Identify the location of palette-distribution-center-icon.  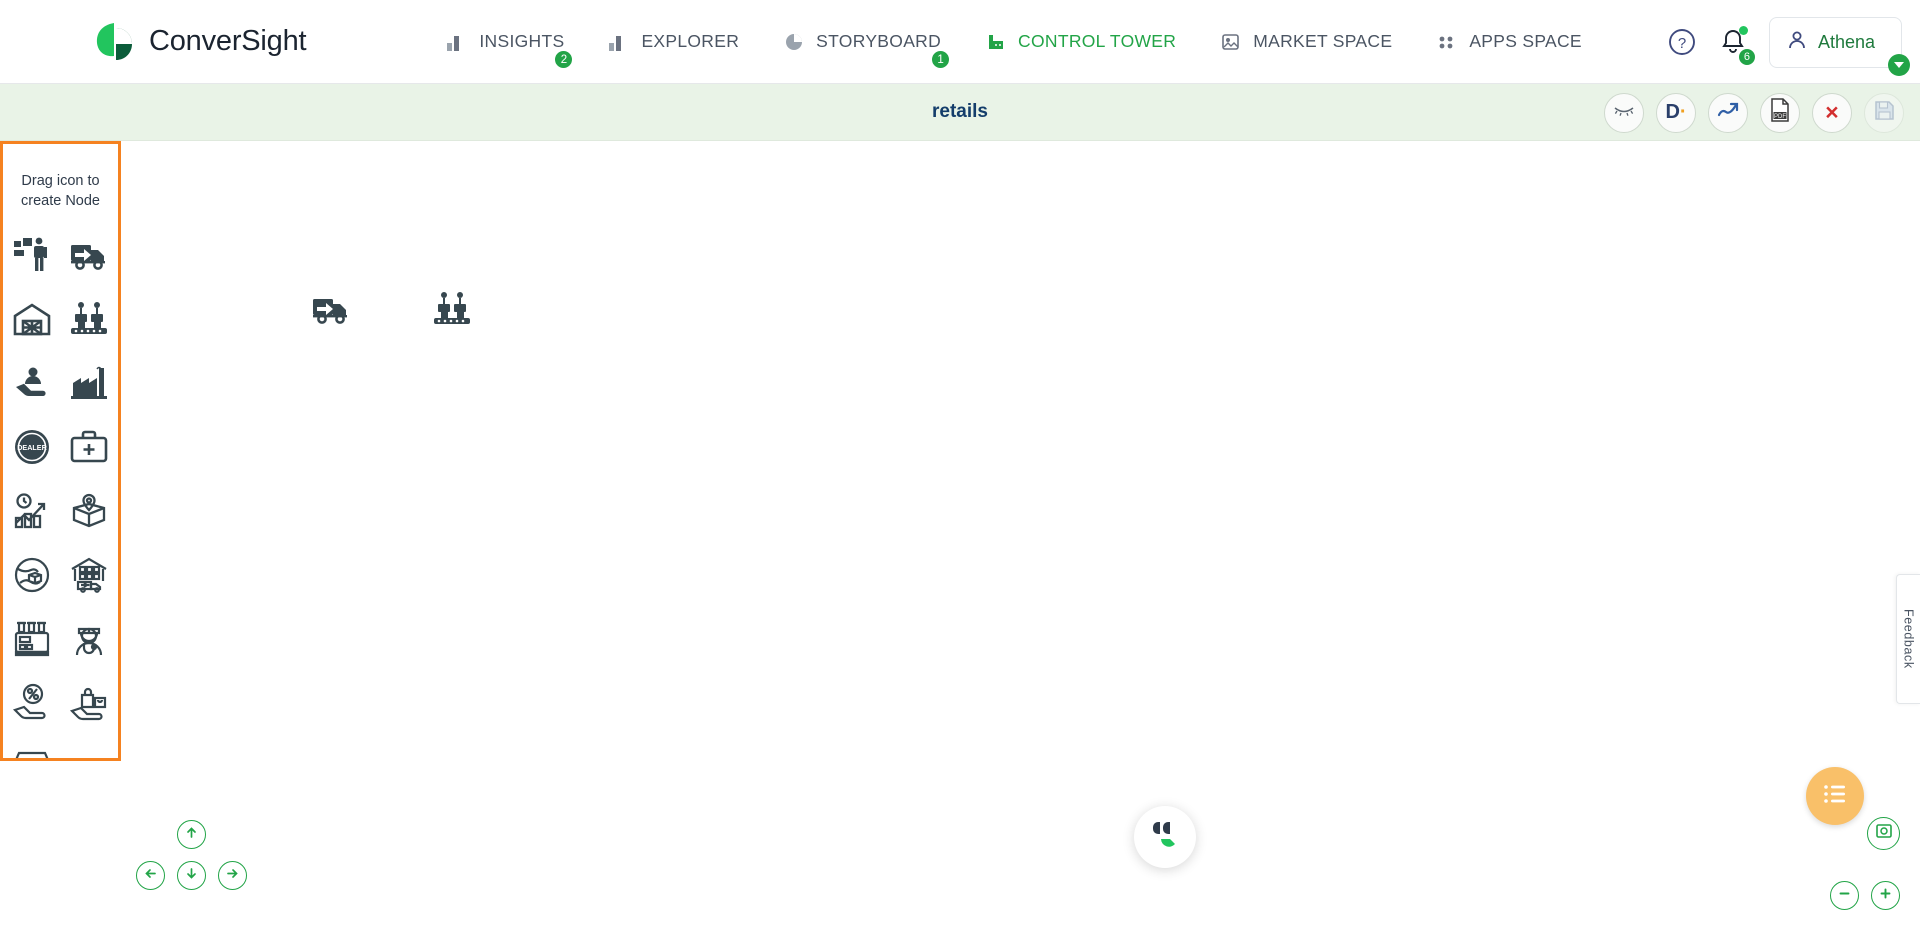
(89, 575).